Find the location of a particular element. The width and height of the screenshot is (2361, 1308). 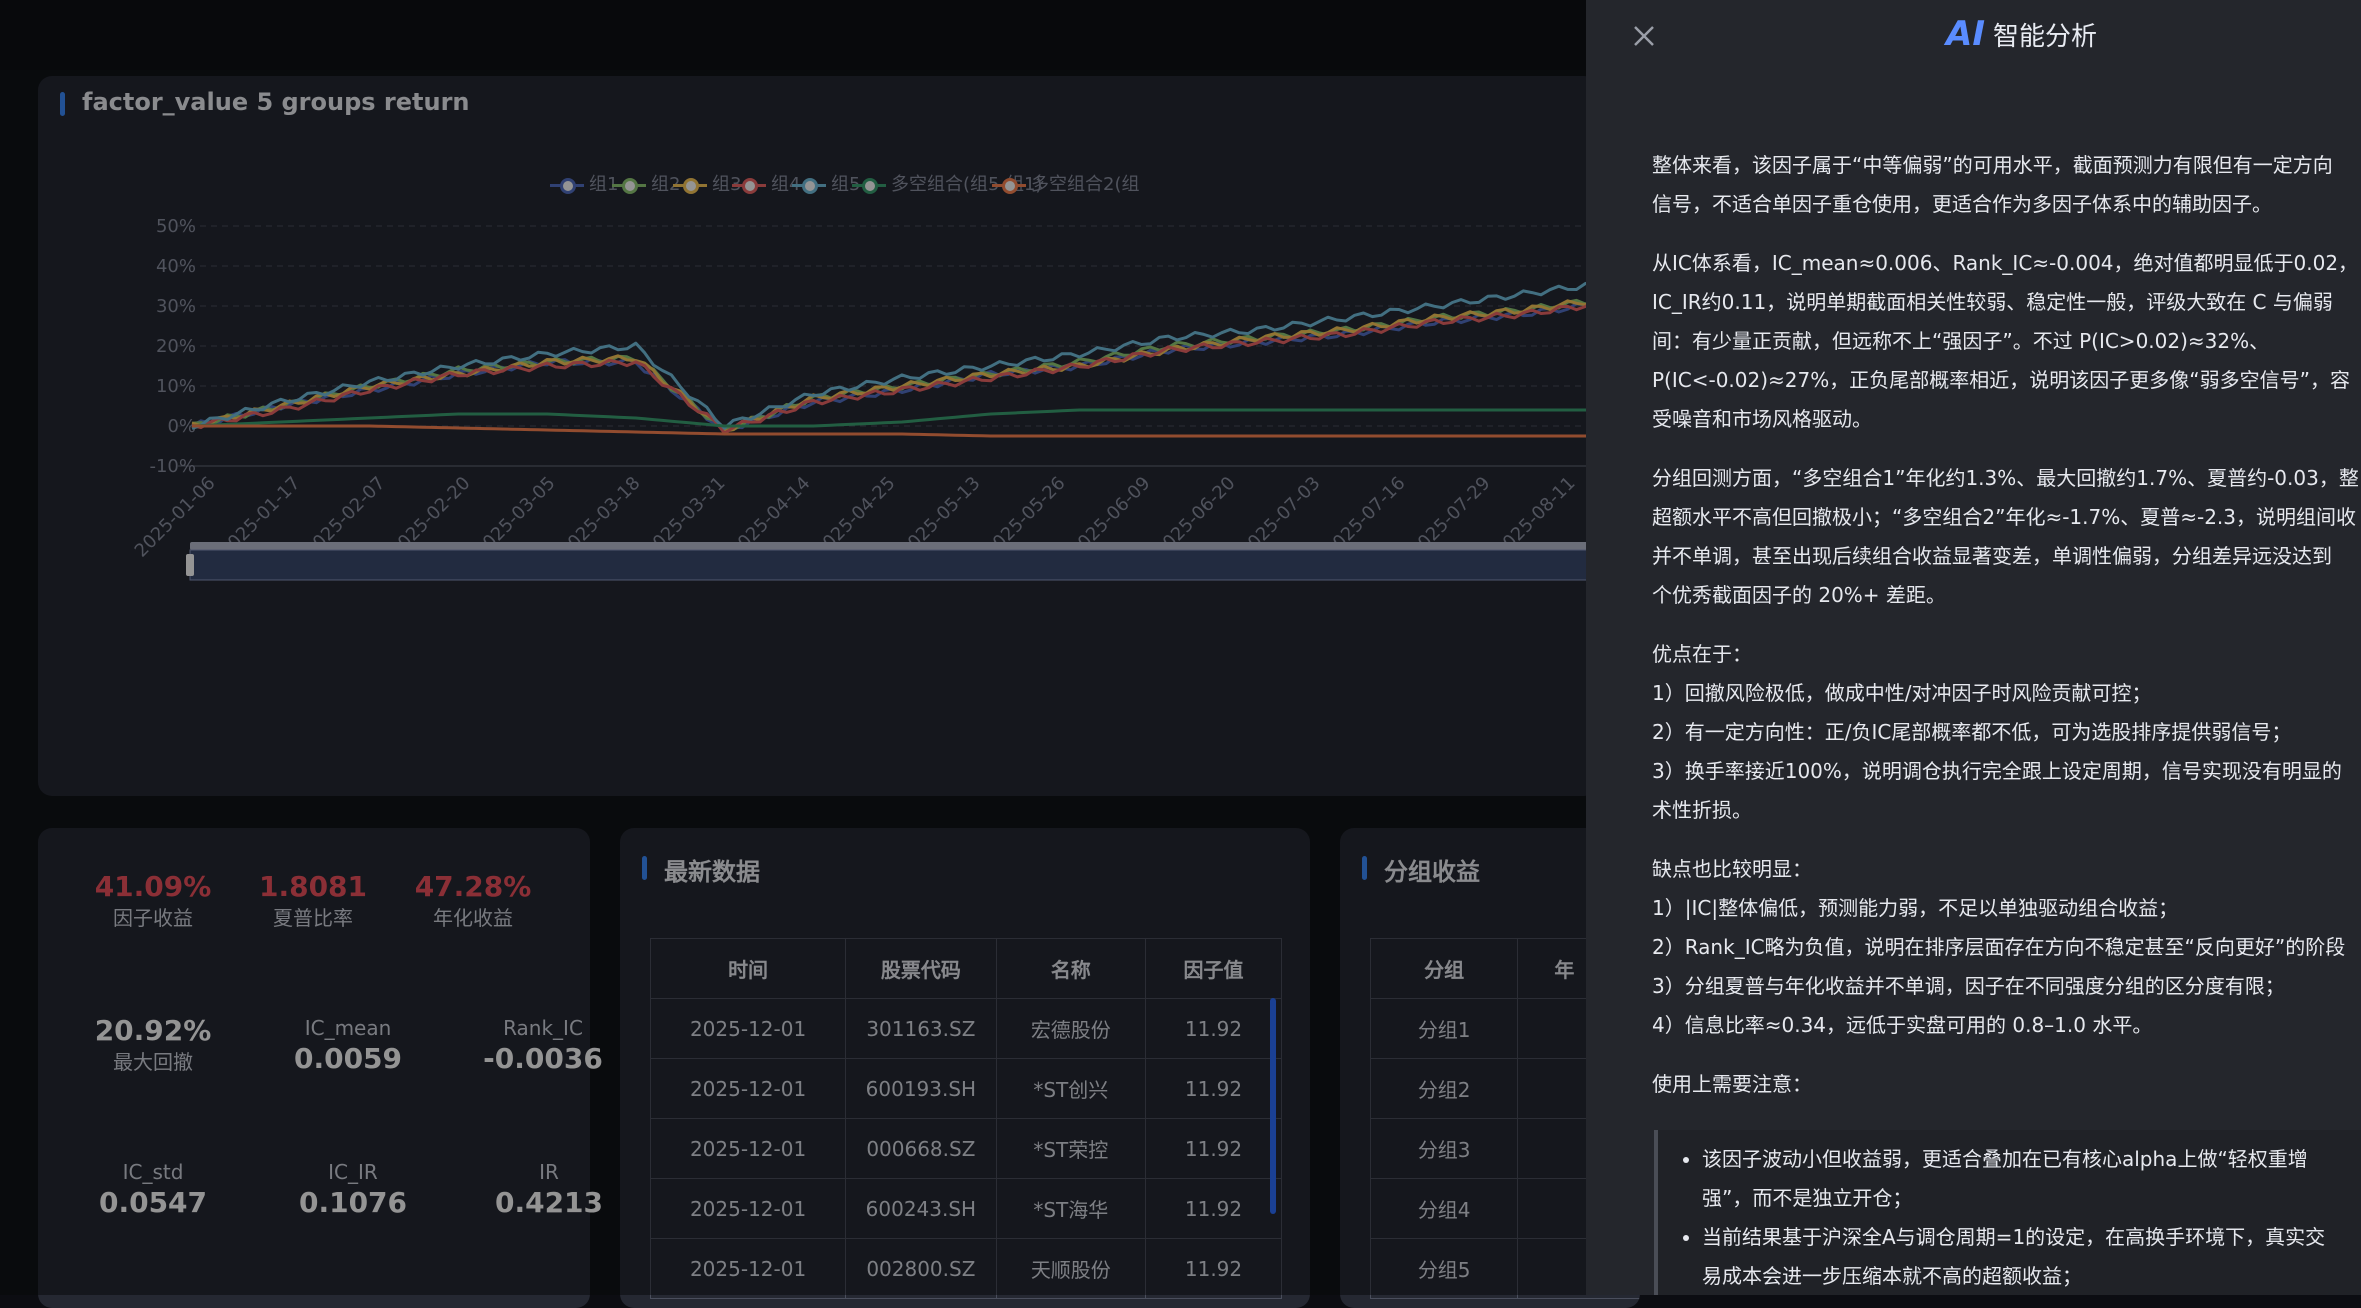

close-icon is located at coordinates (1644, 36).